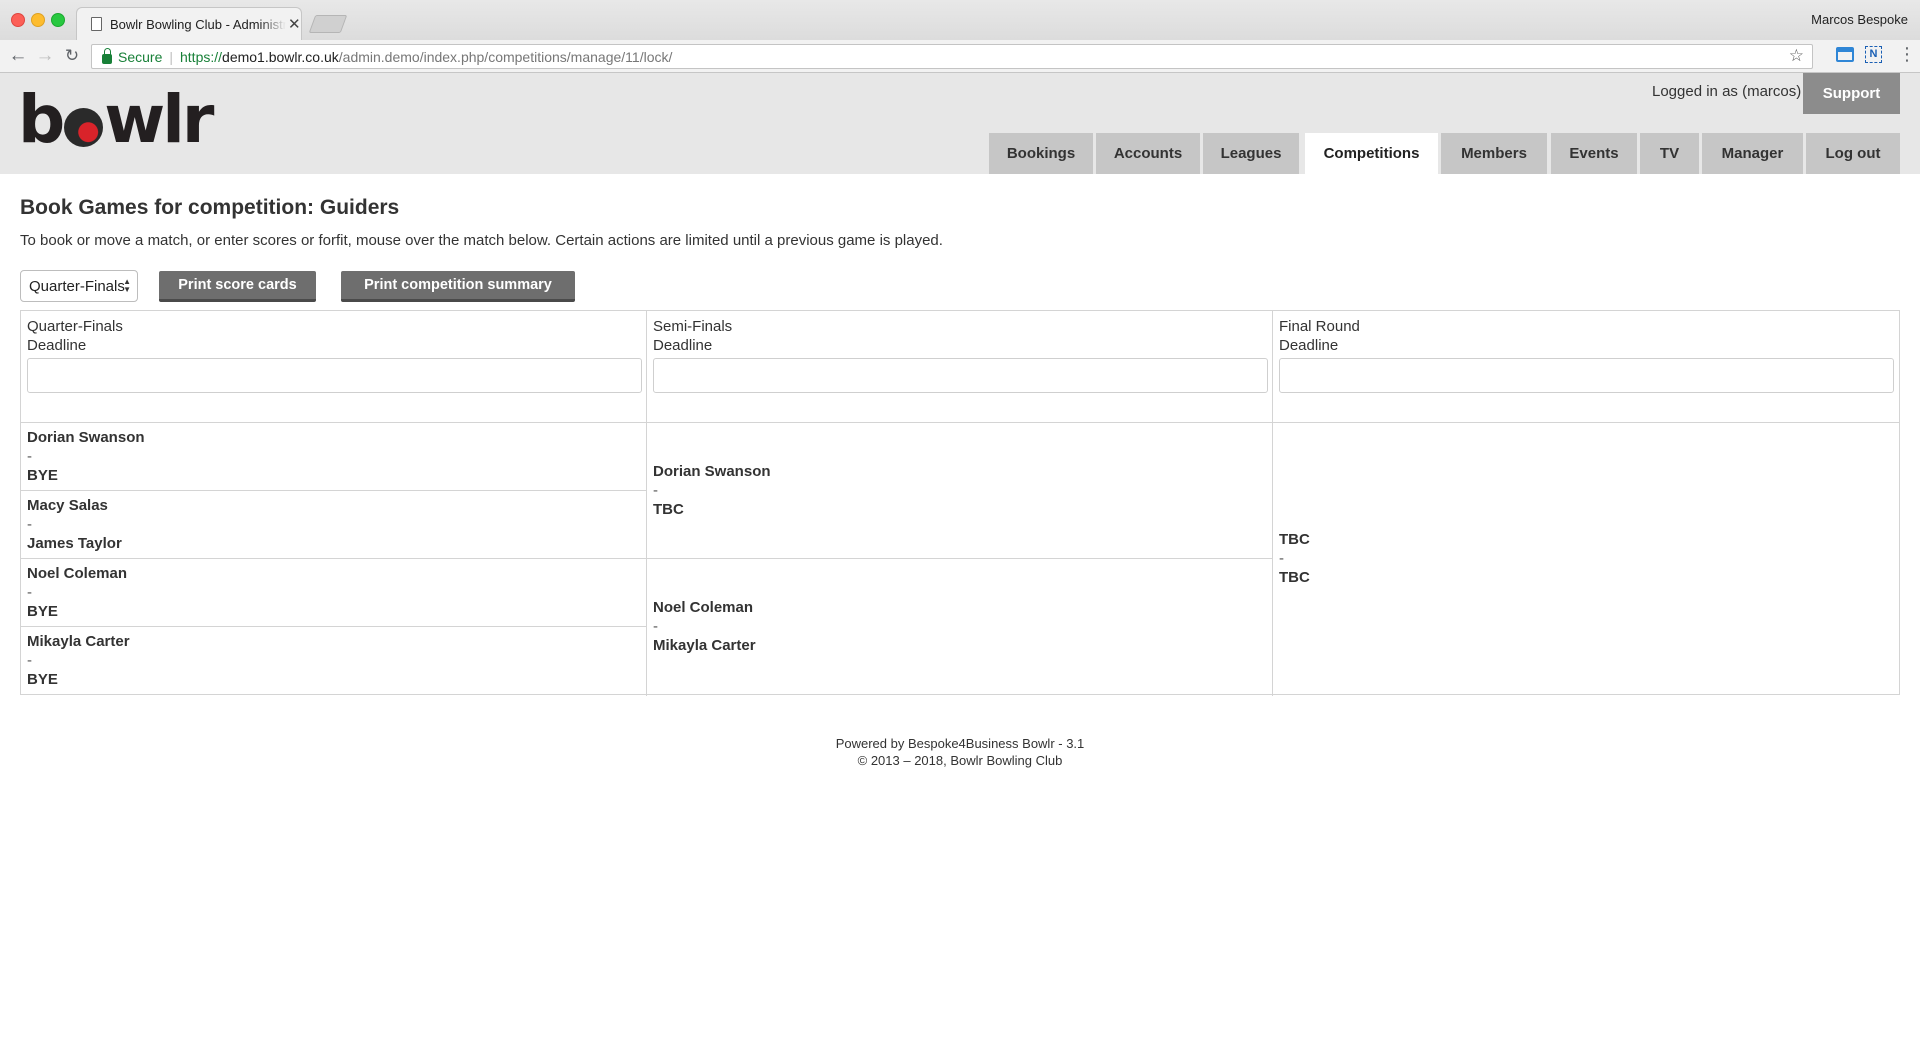 This screenshot has height=1057, width=1920. What do you see at coordinates (1371, 153) in the screenshot?
I see `nav-competitions: Competitions` at bounding box center [1371, 153].